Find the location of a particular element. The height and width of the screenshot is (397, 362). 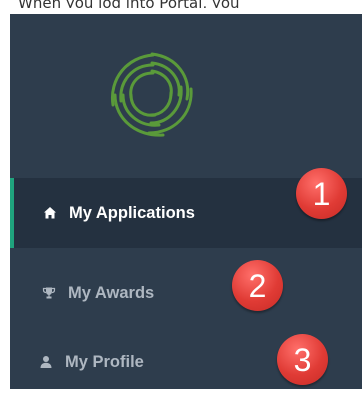

callout-badge-1: 1 is located at coordinates (321, 193).